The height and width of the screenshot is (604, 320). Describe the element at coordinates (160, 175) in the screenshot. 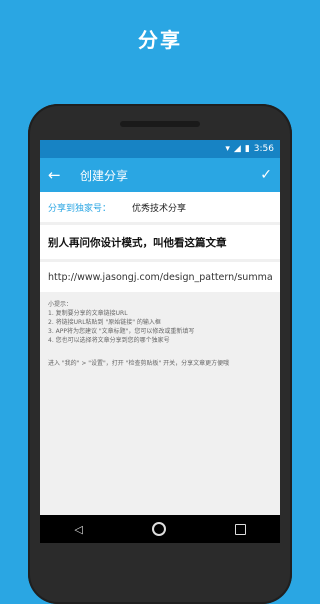

I see `app-toolbar: ← 创建分享 ✓` at that location.